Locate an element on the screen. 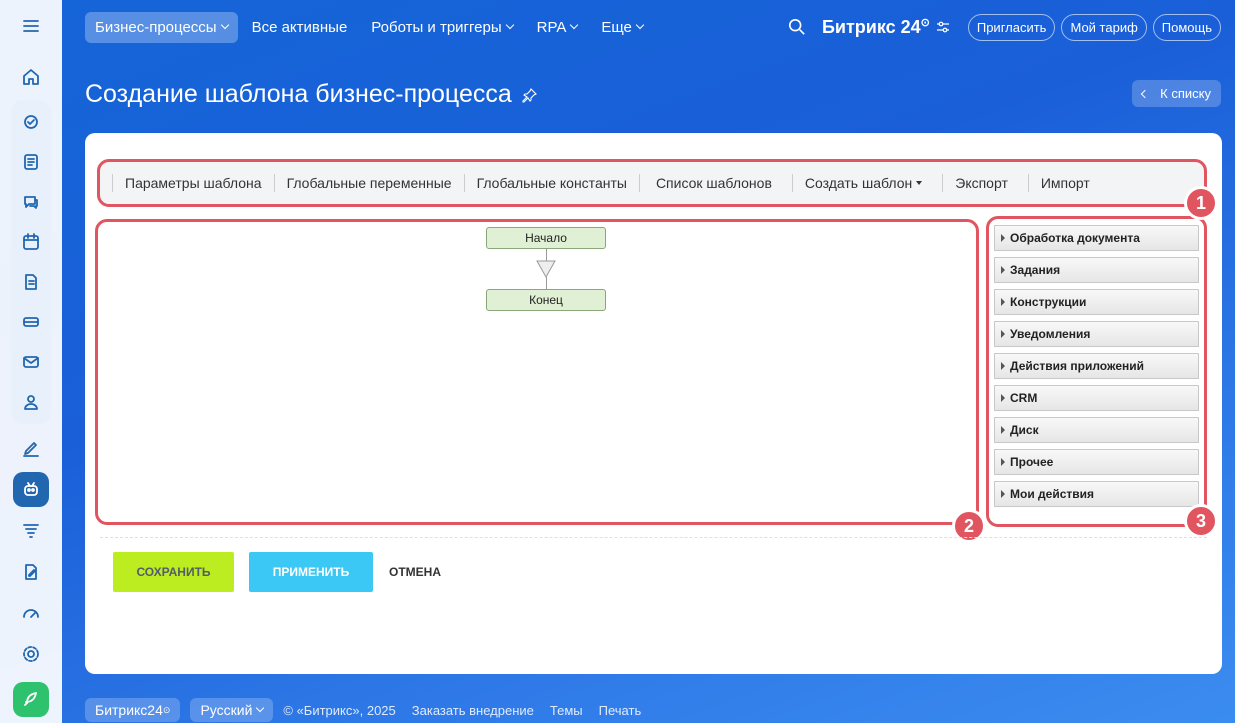  nav-item-all-active: Все активные is located at coordinates (300, 27).